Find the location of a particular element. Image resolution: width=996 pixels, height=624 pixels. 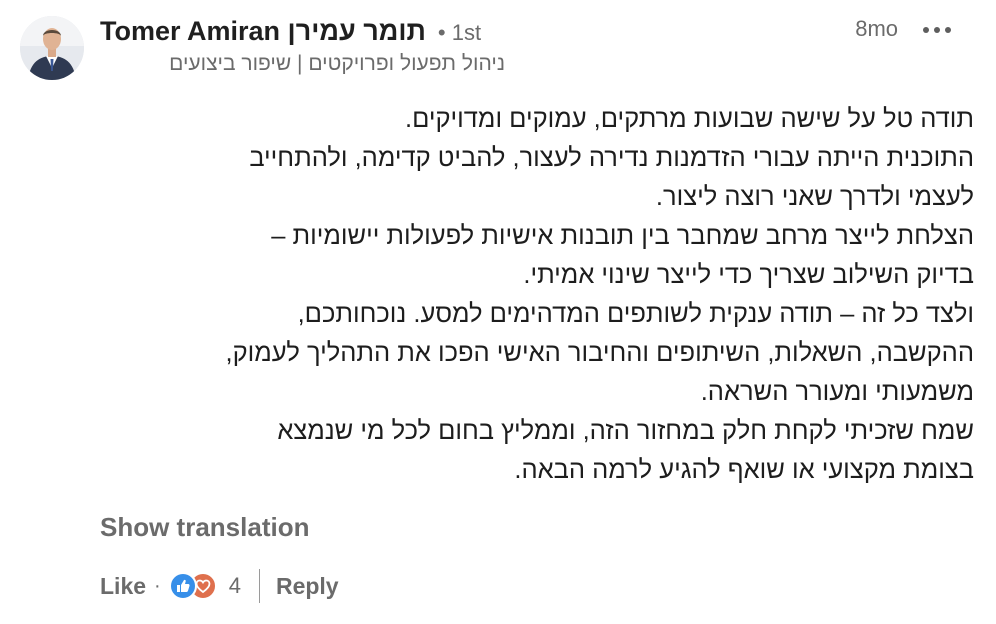

comment-line: משמעותי ומעורר השראה. is located at coordinates (837, 392).